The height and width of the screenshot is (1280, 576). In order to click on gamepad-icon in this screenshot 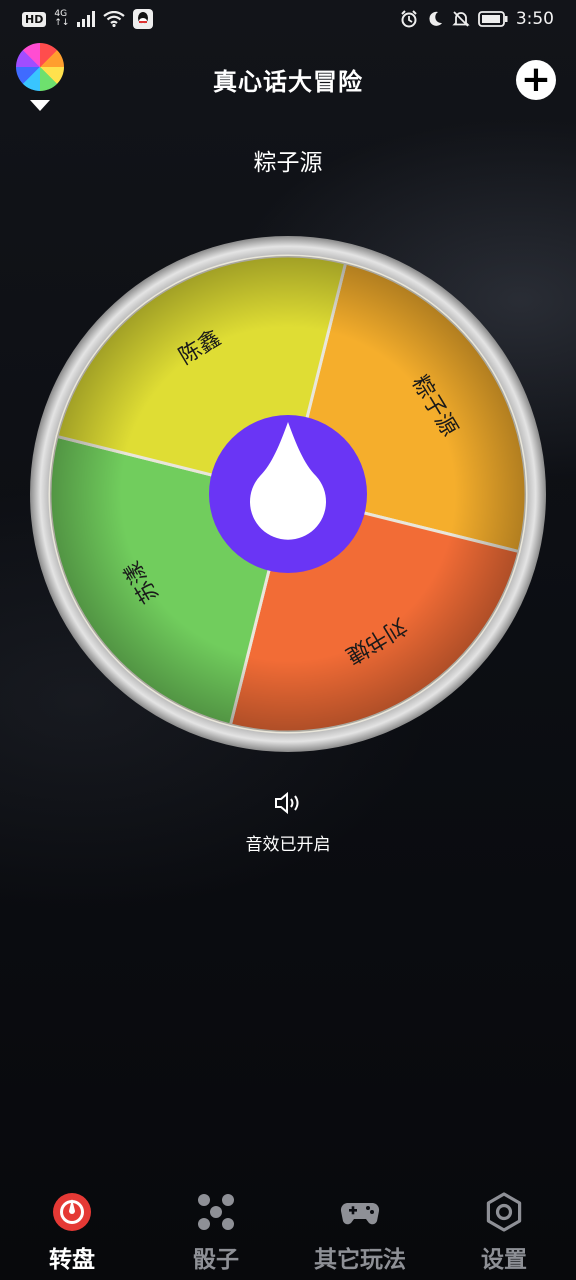, I will do `click(360, 1214)`.